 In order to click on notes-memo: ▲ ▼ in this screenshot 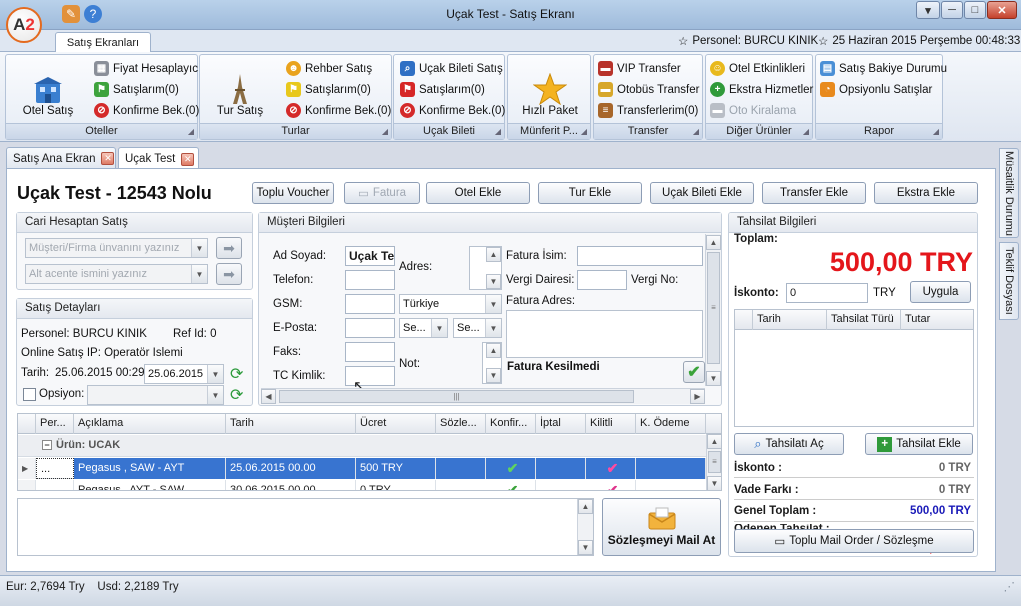, I will do `click(305, 527)`.